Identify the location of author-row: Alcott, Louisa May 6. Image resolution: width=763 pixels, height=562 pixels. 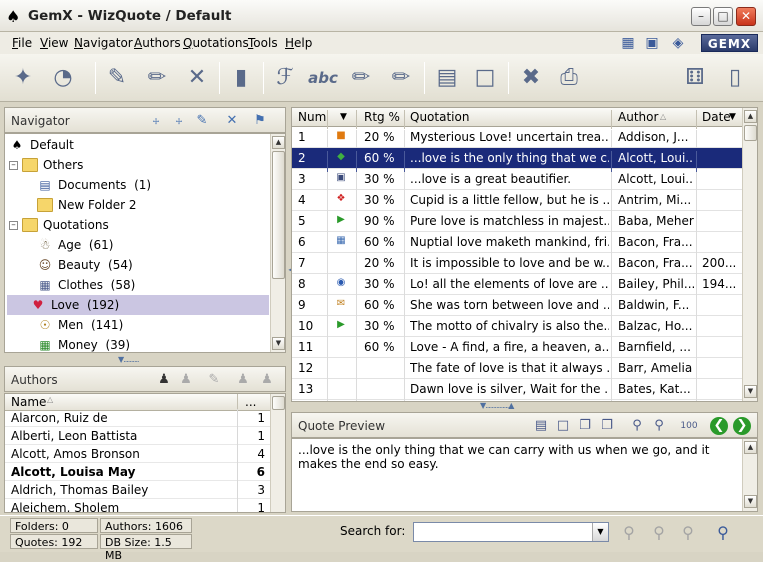
(138, 472).